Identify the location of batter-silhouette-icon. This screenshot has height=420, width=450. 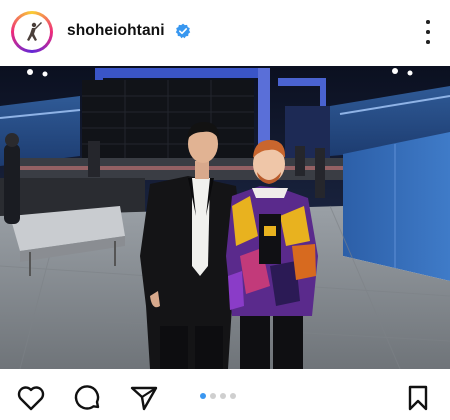
(32, 32).